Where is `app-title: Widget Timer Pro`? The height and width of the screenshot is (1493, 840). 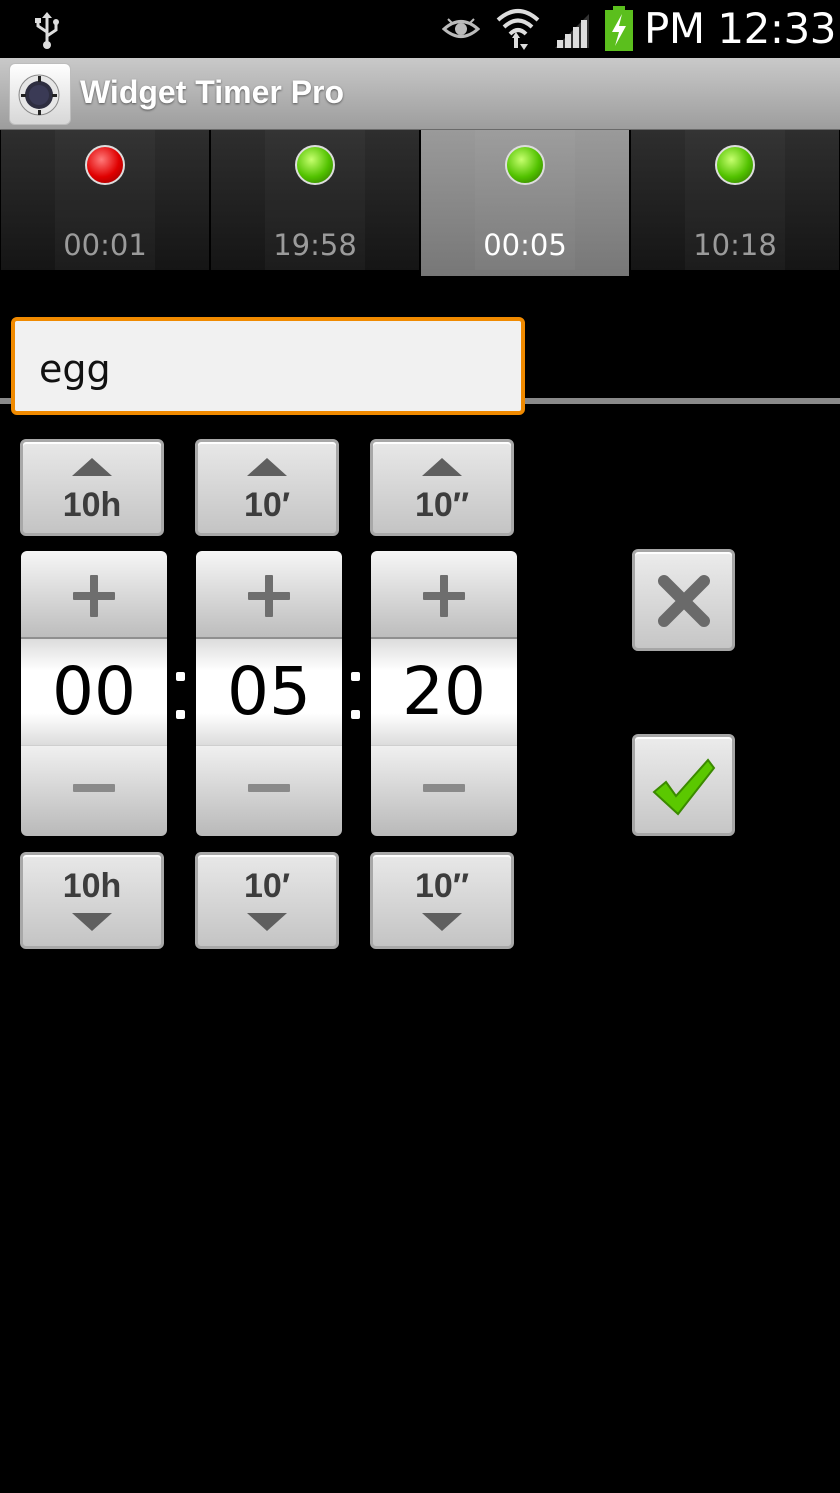 app-title: Widget Timer Pro is located at coordinates (212, 92).